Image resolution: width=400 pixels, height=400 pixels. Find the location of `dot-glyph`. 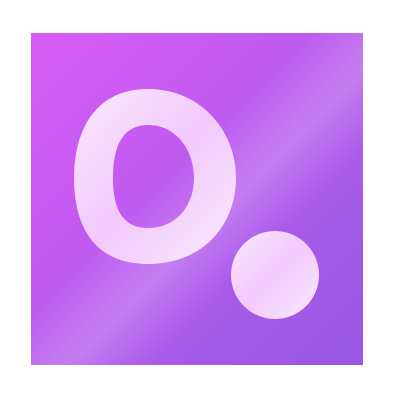

dot-glyph is located at coordinates (275, 275).